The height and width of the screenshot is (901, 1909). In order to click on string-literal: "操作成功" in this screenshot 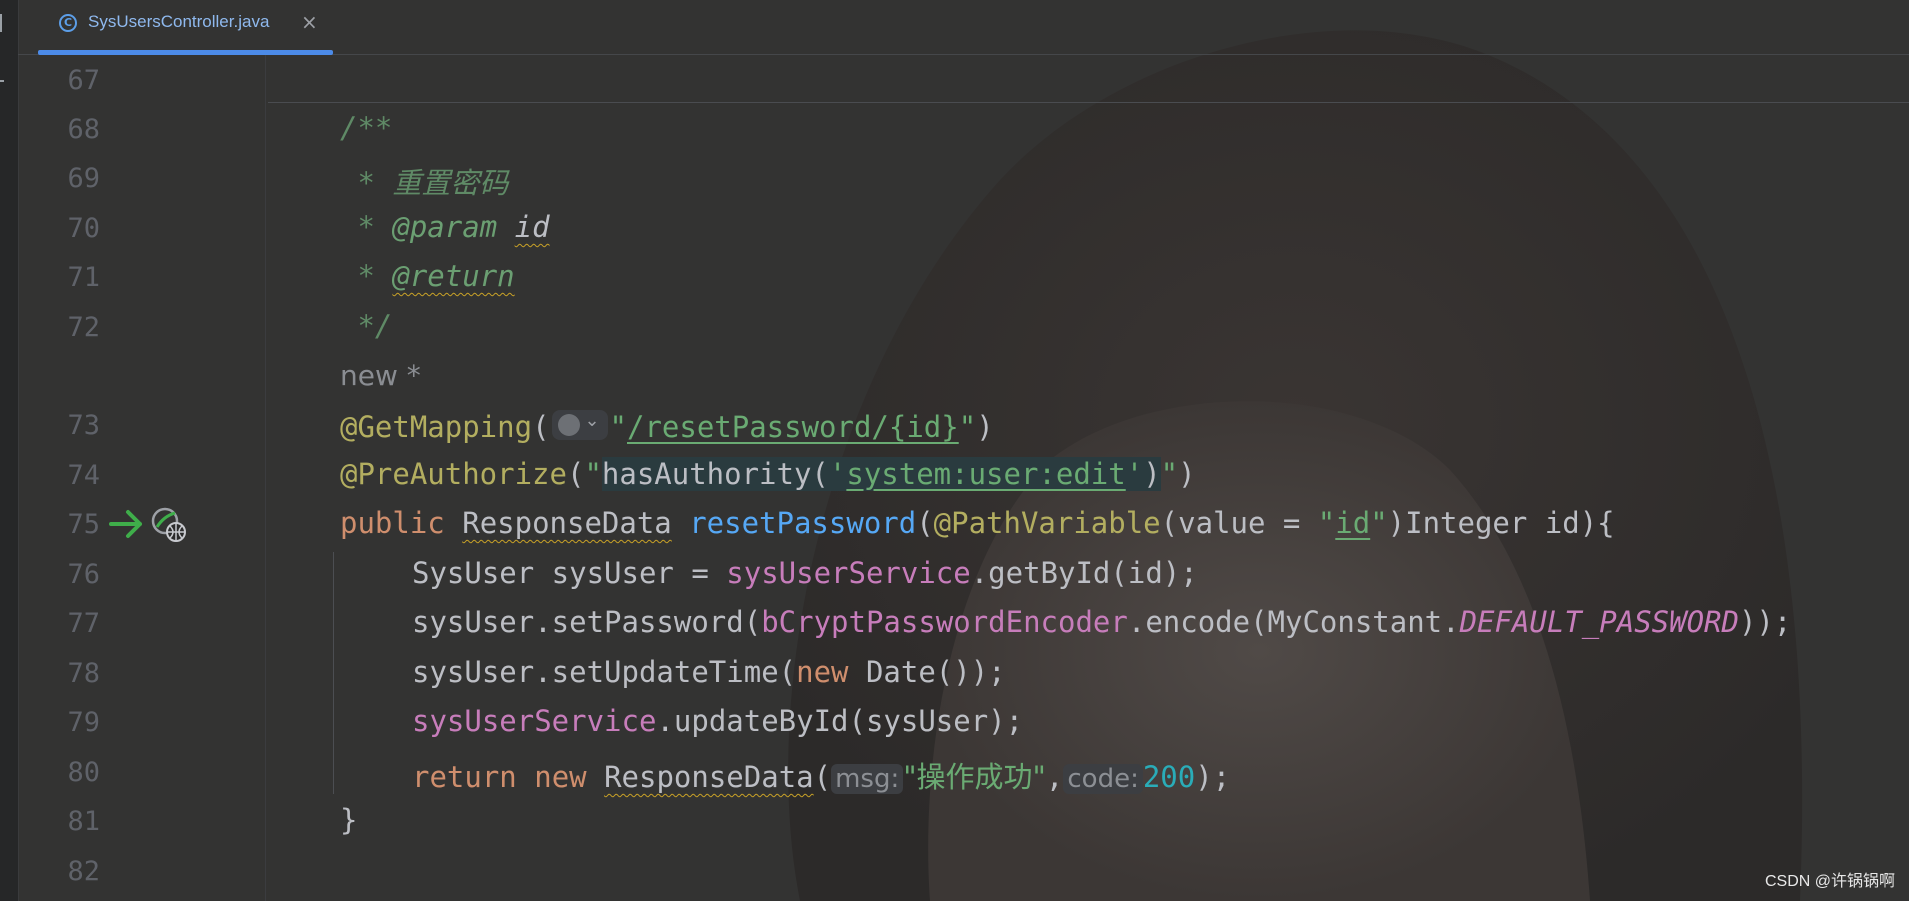, I will do `click(974, 777)`.